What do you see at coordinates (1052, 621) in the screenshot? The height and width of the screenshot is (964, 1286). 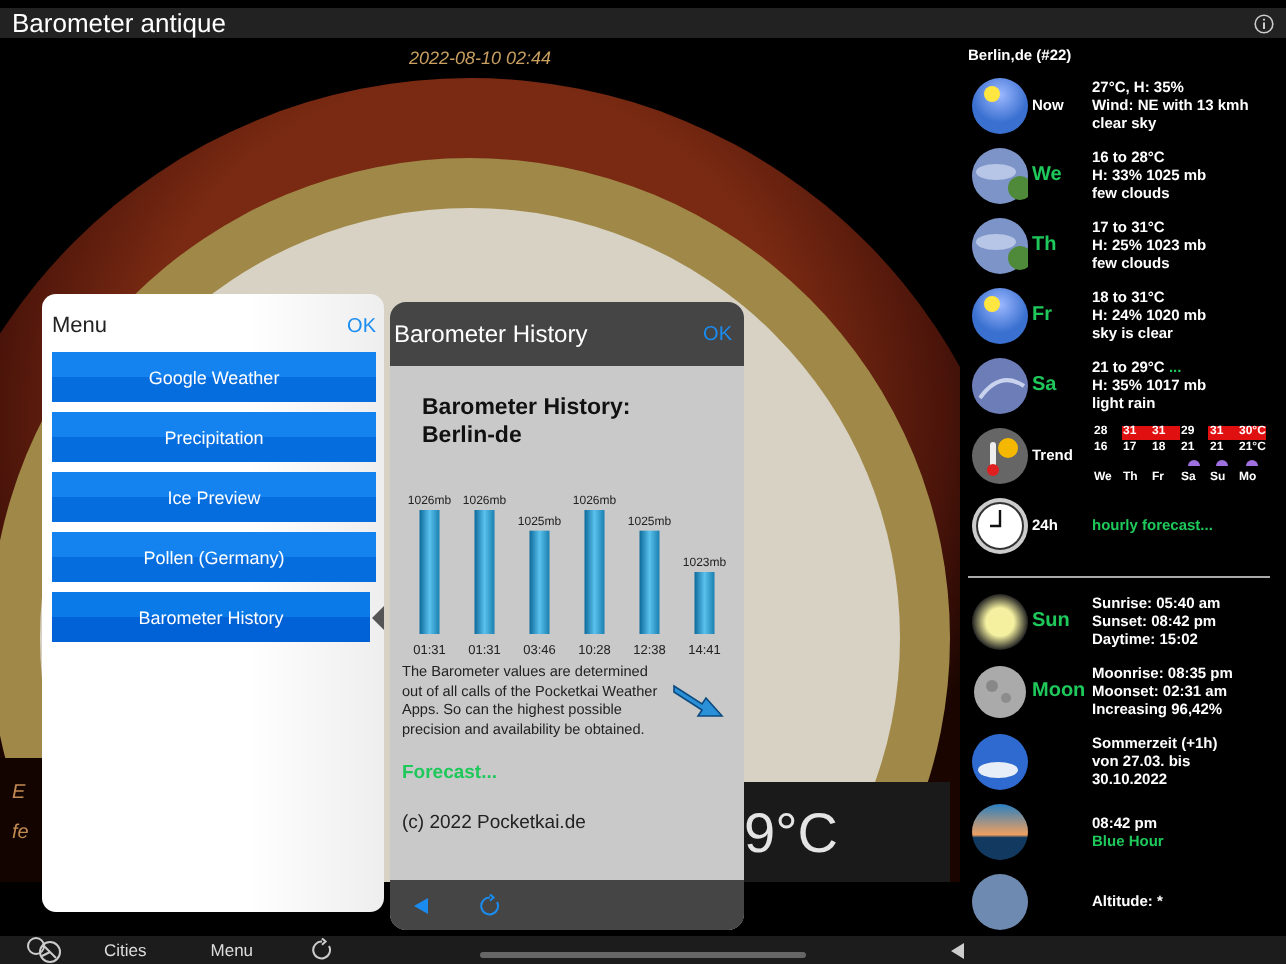 I see `day-label: Sun` at bounding box center [1052, 621].